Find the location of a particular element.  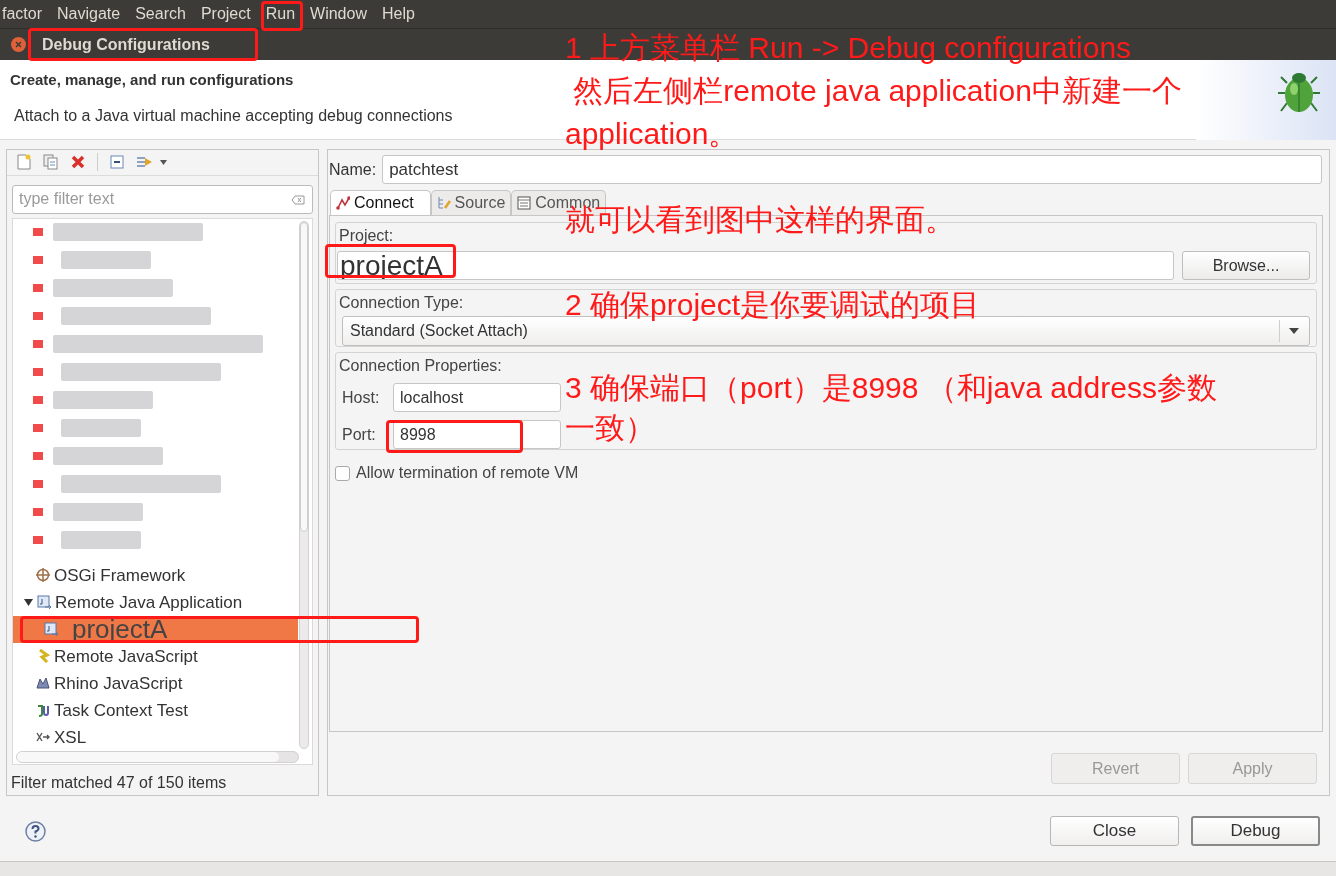

tree-item: XSL is located at coordinates (155, 737).